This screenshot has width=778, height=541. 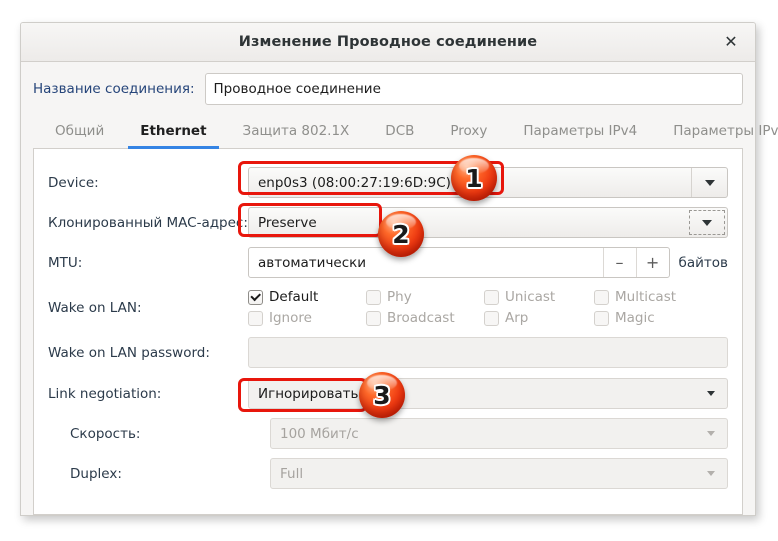 What do you see at coordinates (308, 393) in the screenshot?
I see `link-negotiation-value: Игнорировать` at bounding box center [308, 393].